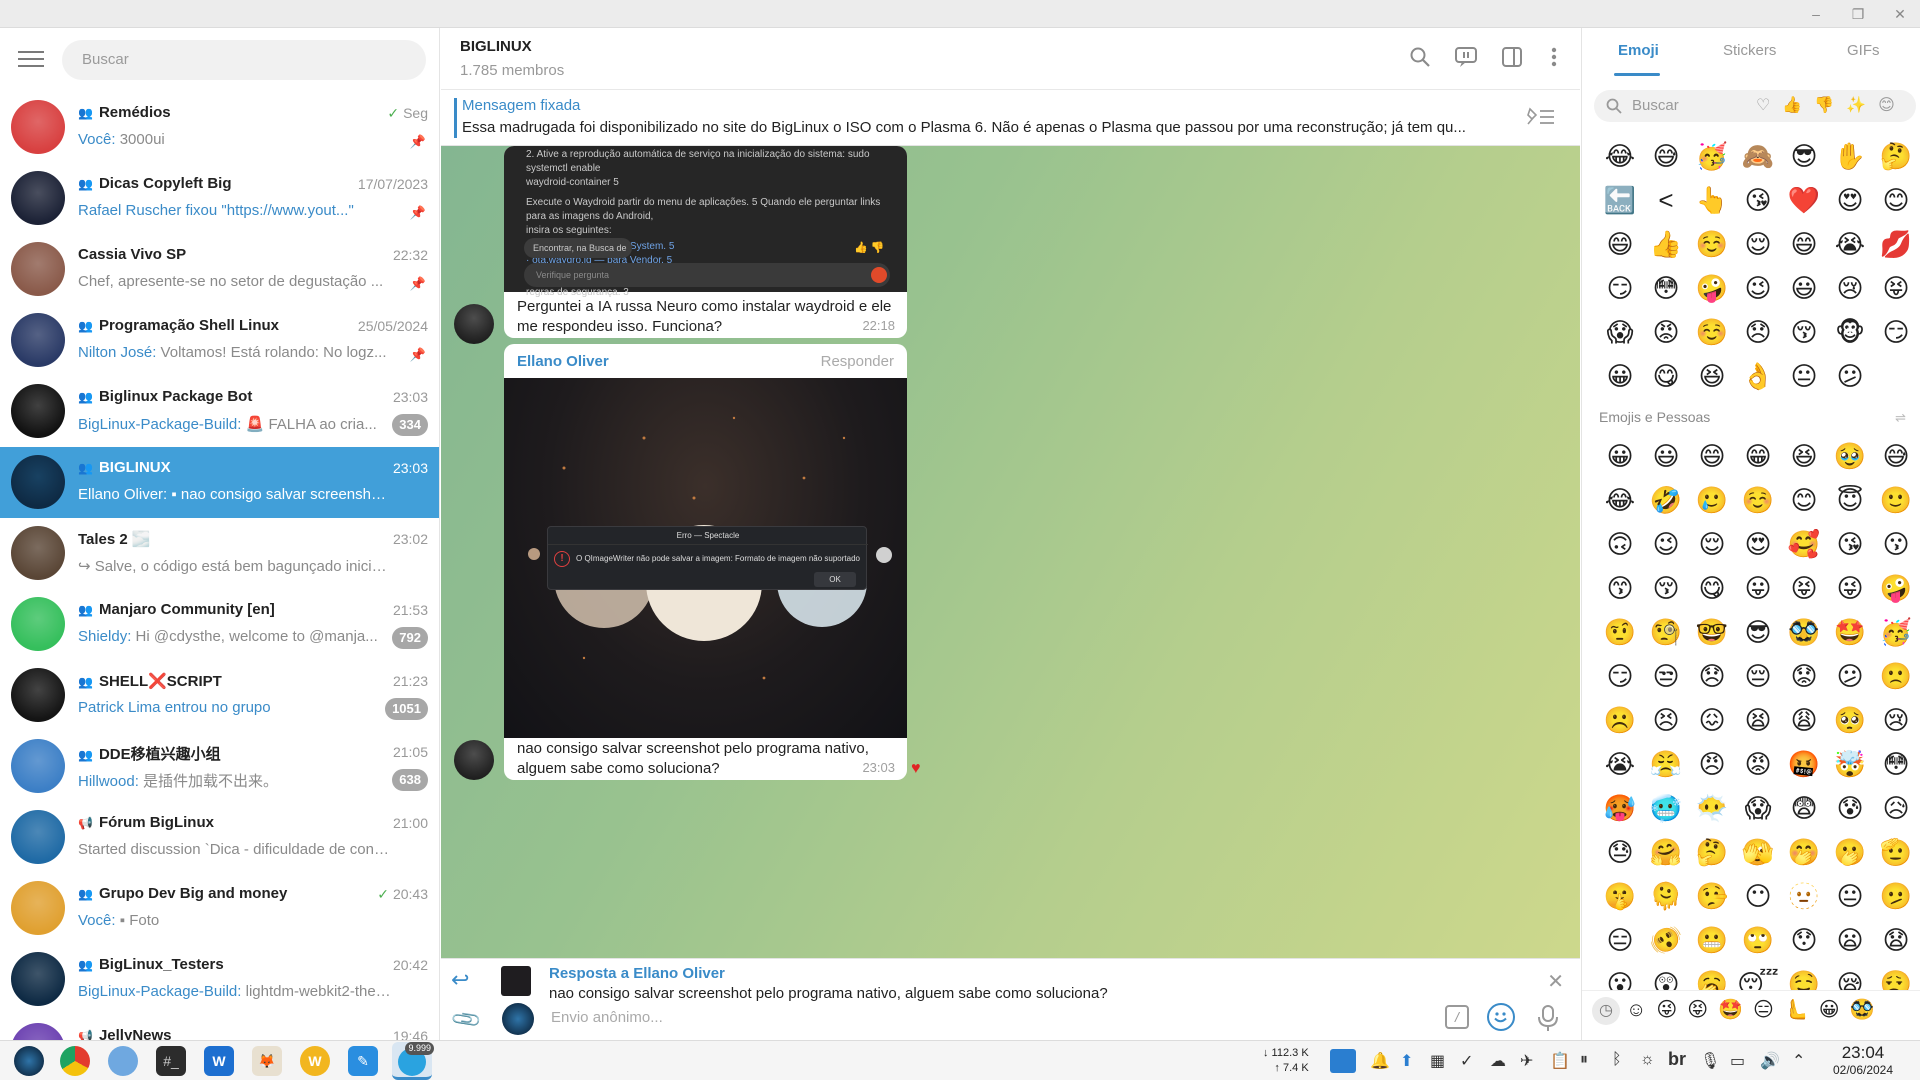  What do you see at coordinates (1620, 632) in the screenshot?
I see `emoji-item: 🤨` at bounding box center [1620, 632].